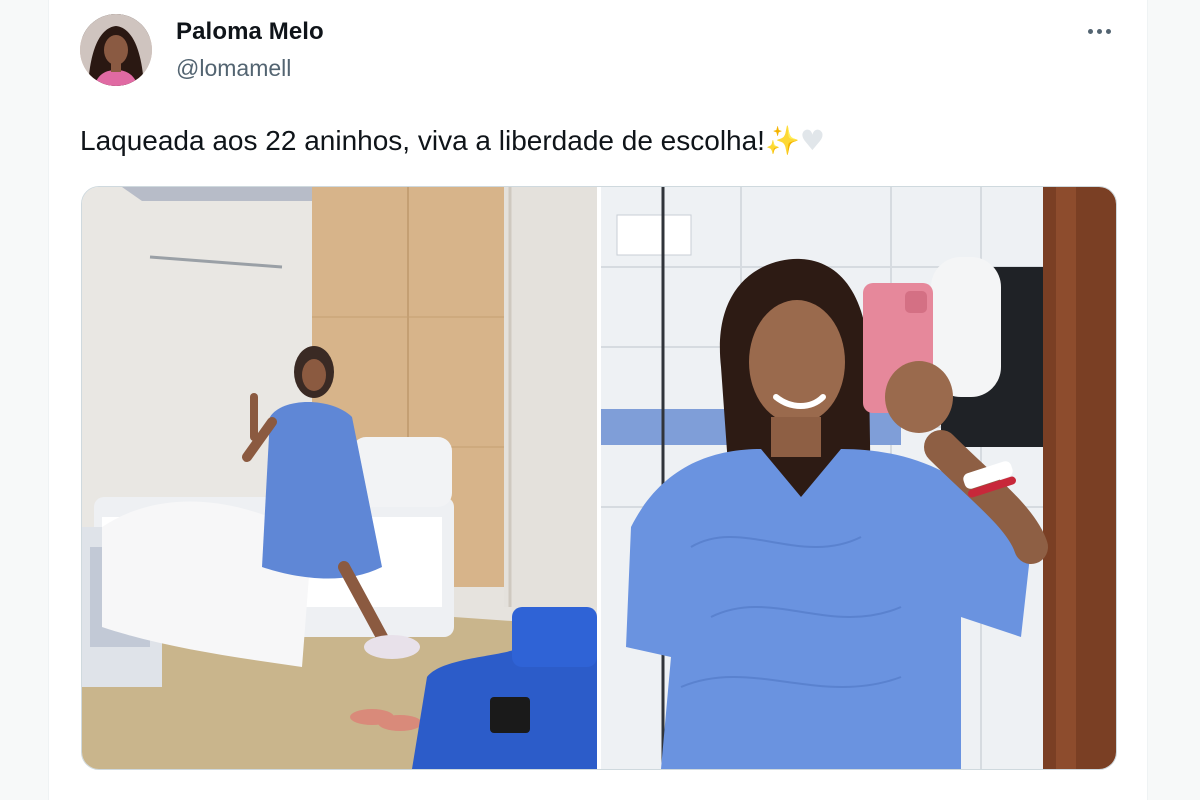  Describe the element at coordinates (233, 68) in the screenshot. I see `user-handle: @lomamell` at that location.